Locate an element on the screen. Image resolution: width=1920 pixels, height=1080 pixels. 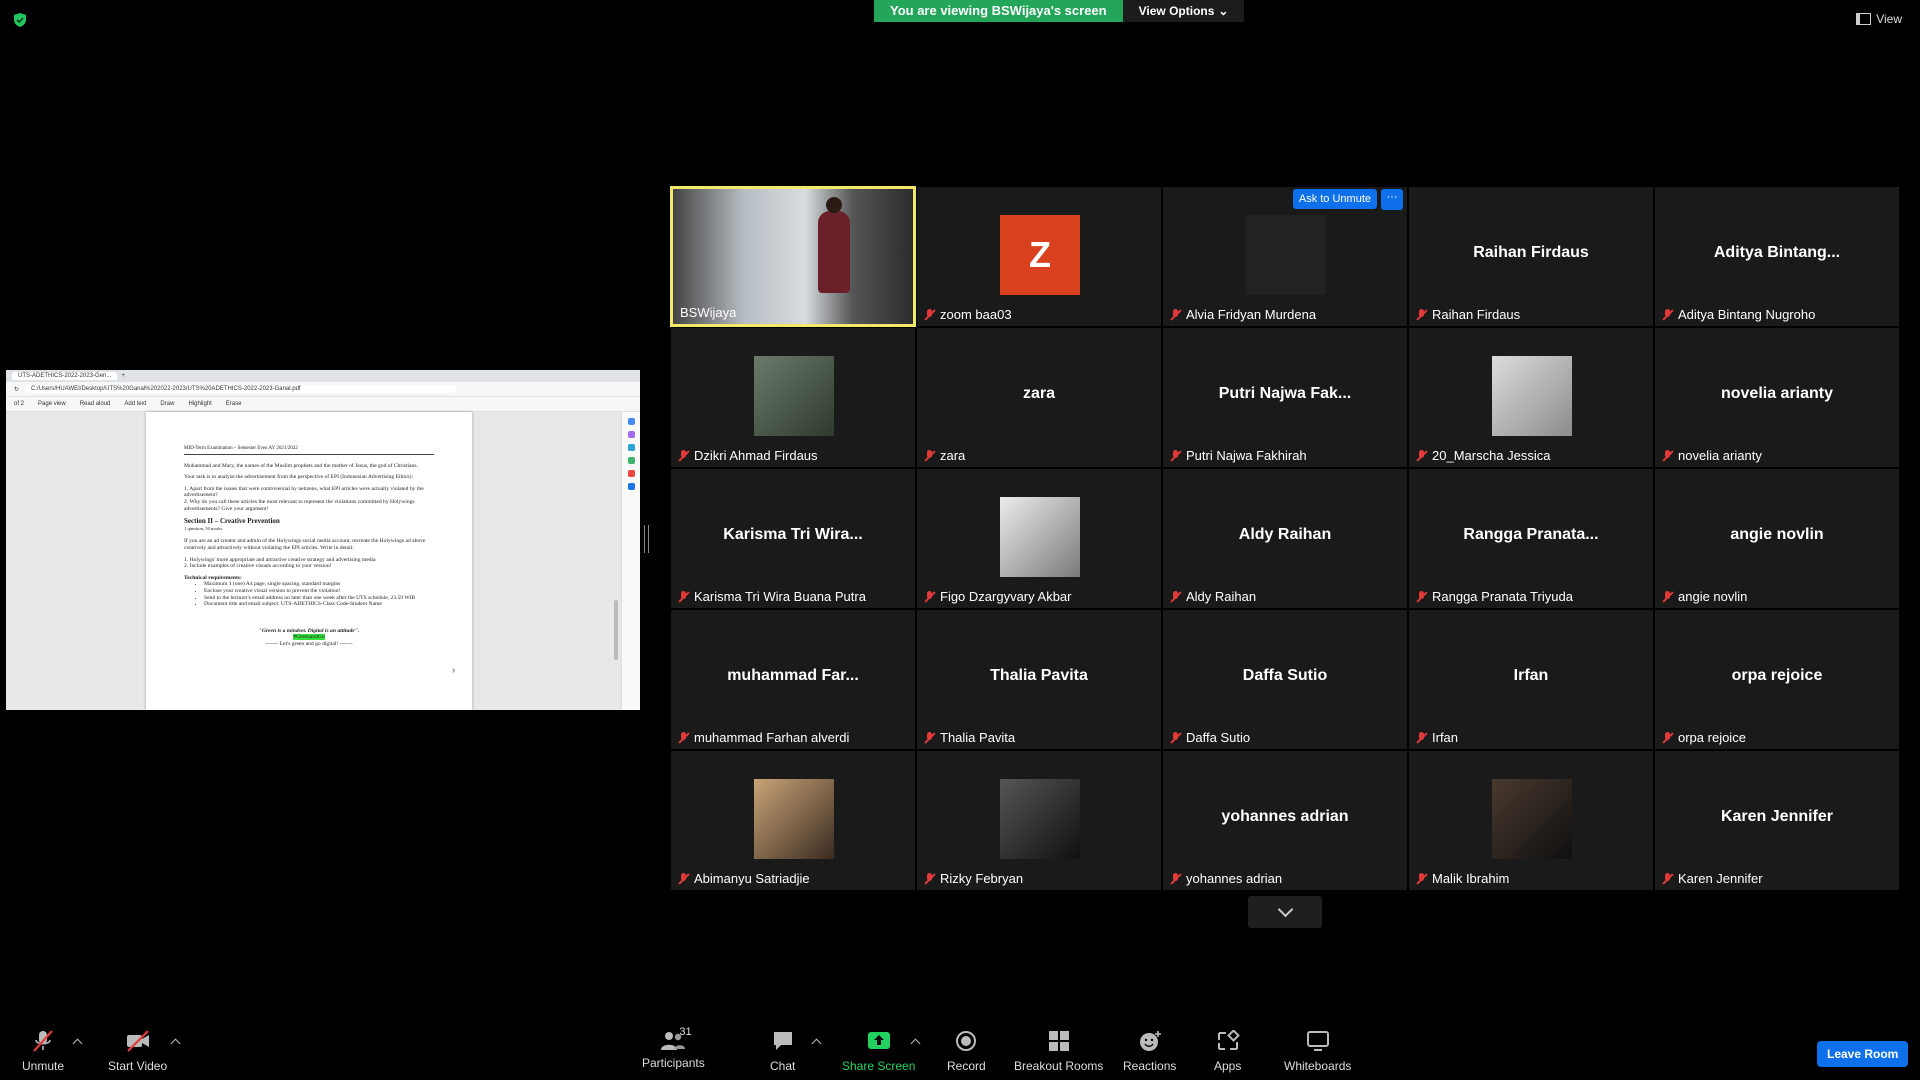
participant-name-tag: Figo Dzargyvary Akbar is located at coordinates (998, 596).